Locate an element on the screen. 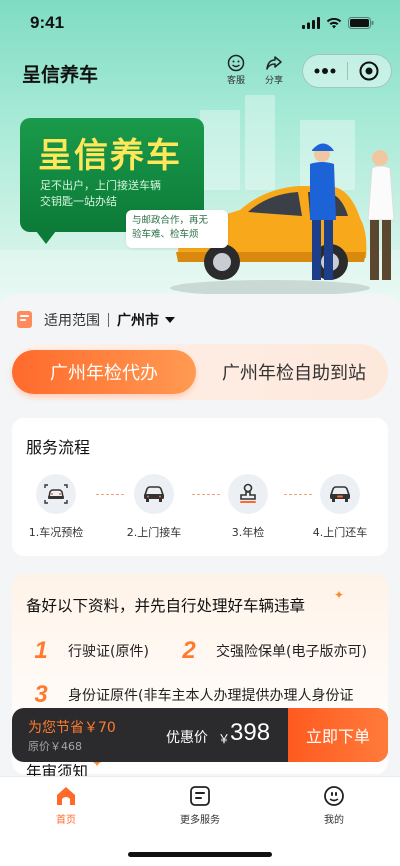 The width and height of the screenshot is (400, 866). document-item-1: 1 行驶证(原件) is located at coordinates (87, 651).